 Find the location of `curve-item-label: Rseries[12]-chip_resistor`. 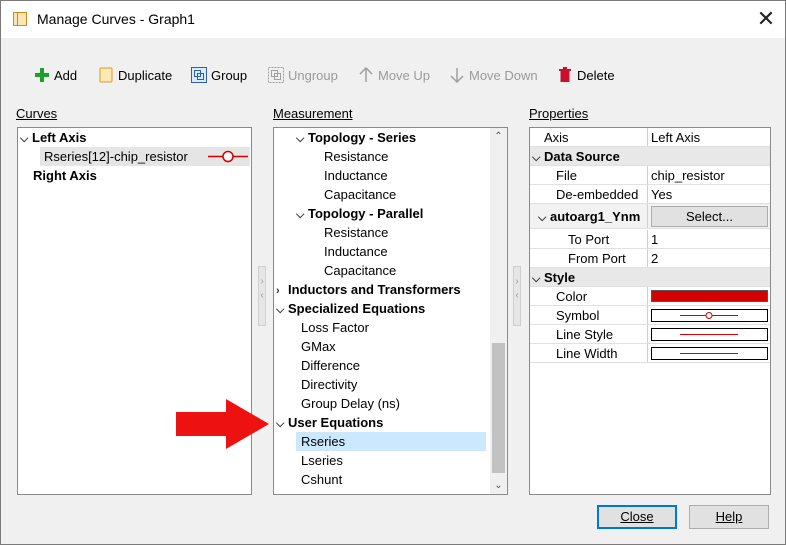

curve-item-label: Rseries[12]-chip_resistor is located at coordinates (116, 156).